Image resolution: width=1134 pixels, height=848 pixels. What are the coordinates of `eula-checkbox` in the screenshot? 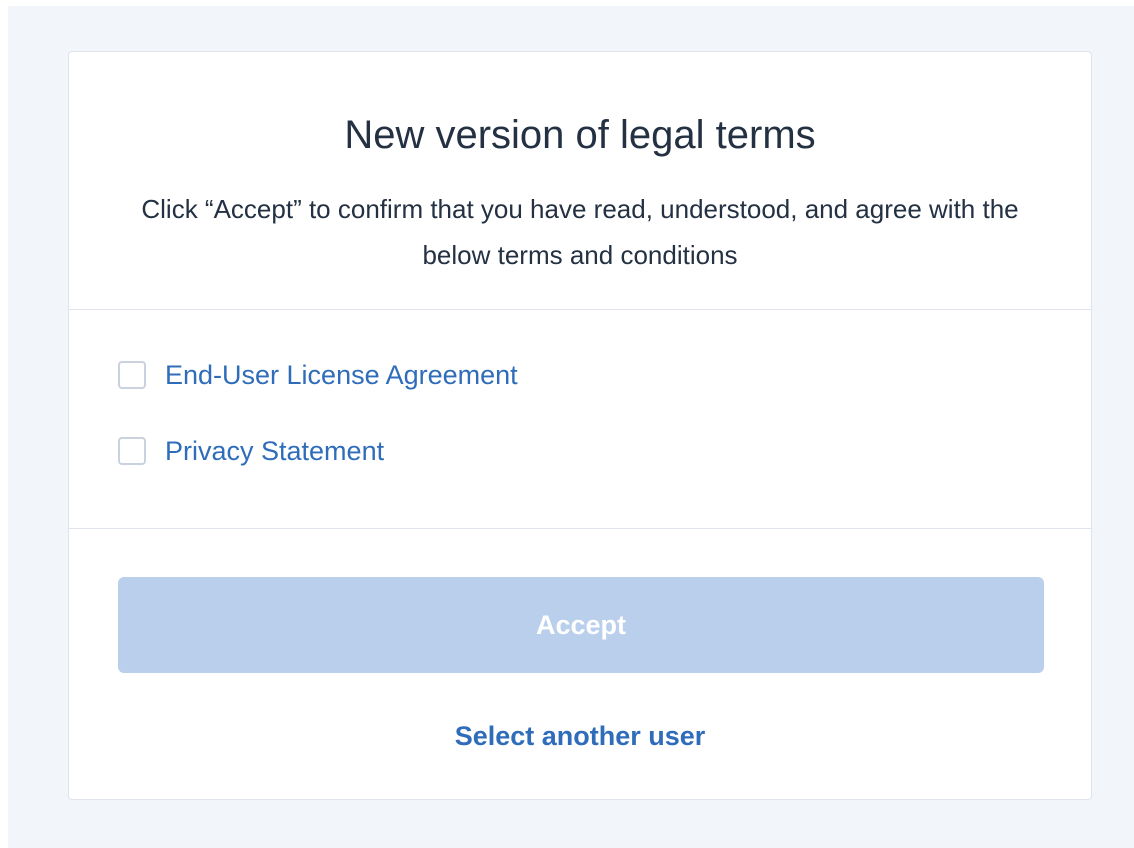 It's located at (132, 375).